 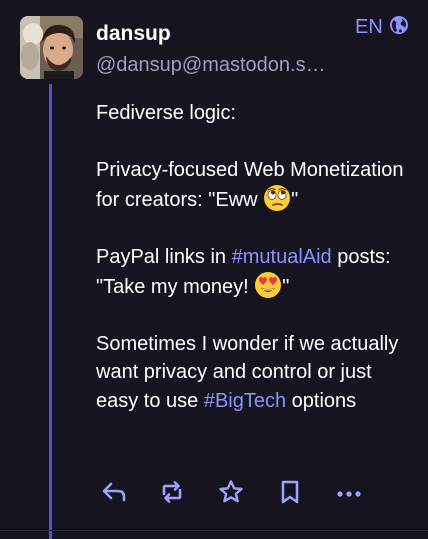 I want to click on status-action-bar, so click(x=236, y=494).